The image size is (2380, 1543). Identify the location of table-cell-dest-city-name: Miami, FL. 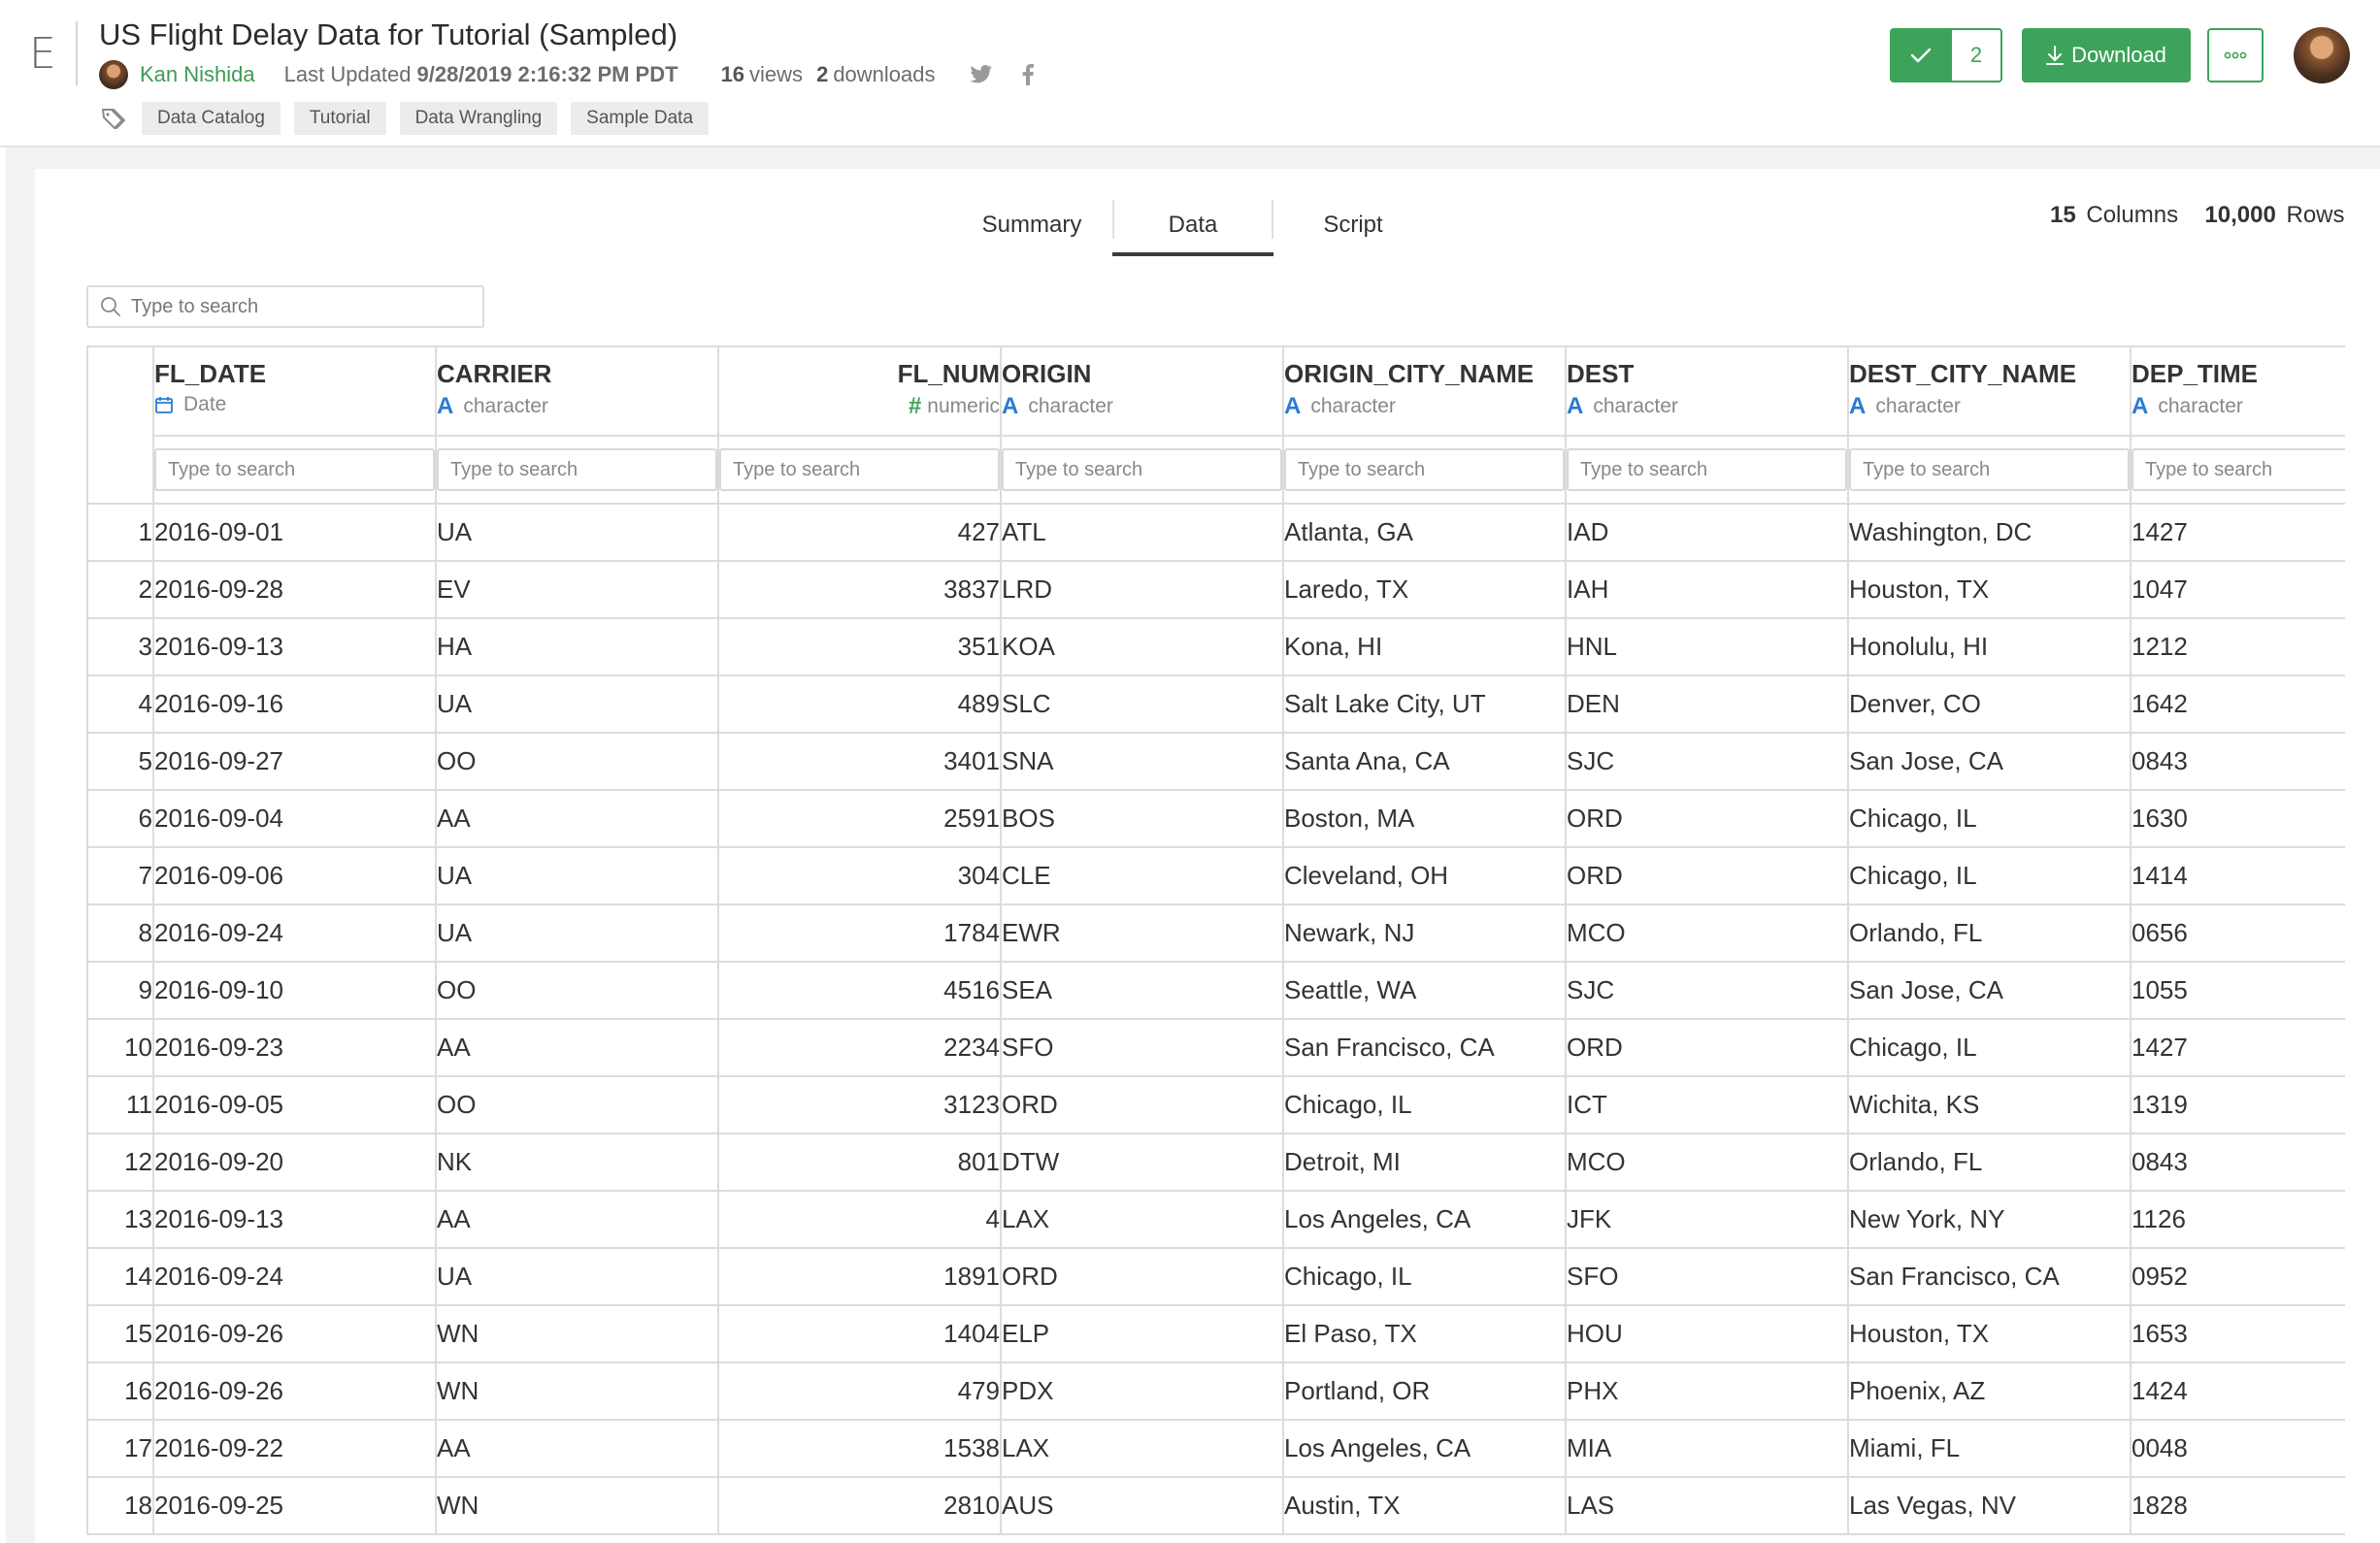
(1989, 1448).